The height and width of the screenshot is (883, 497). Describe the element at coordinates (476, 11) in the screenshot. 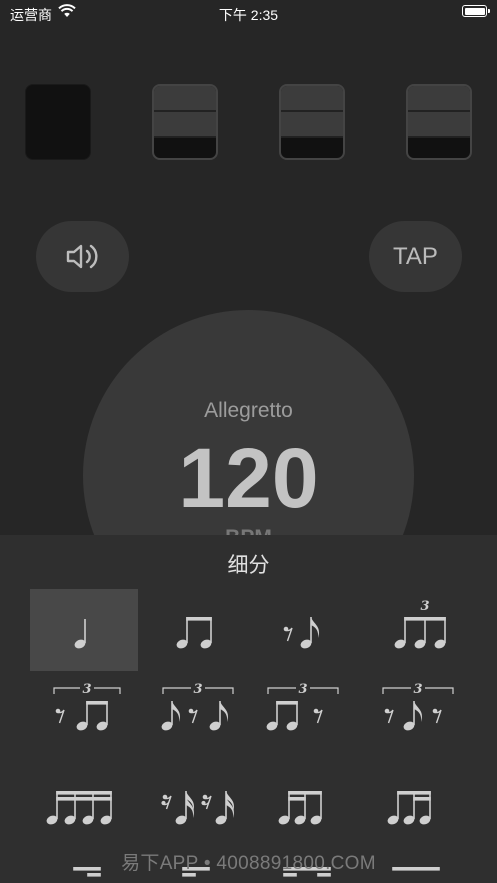

I see `battery-icon` at that location.